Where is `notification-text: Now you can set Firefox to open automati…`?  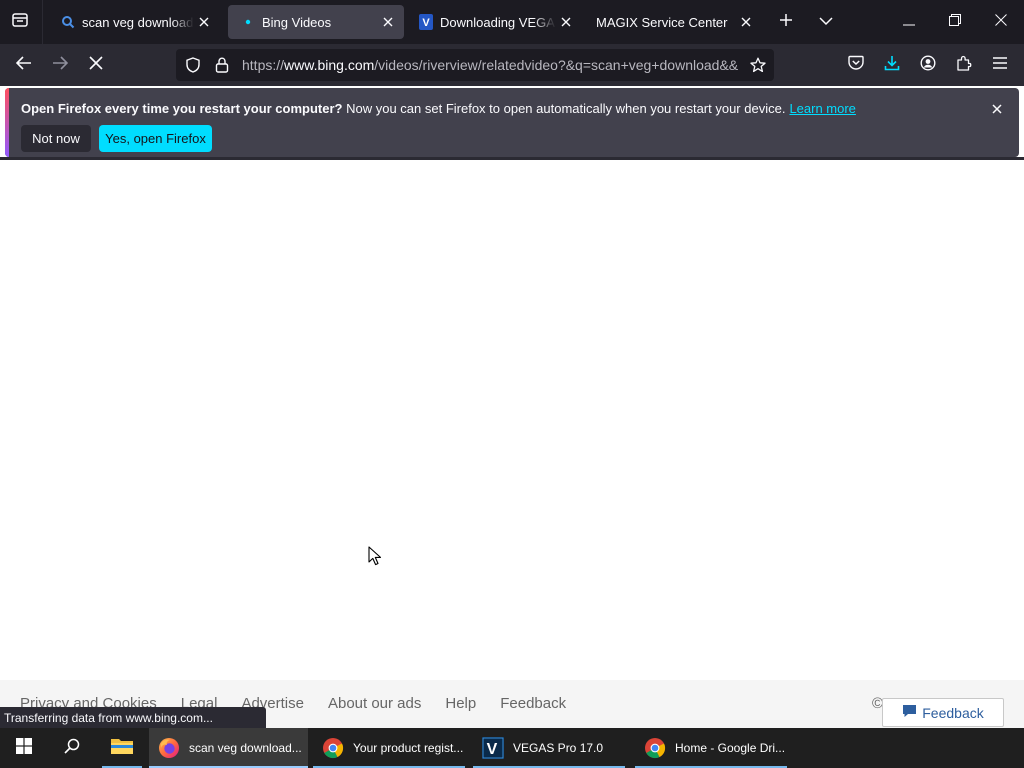
notification-text: Now you can set Firefox to open automati… is located at coordinates (566, 108).